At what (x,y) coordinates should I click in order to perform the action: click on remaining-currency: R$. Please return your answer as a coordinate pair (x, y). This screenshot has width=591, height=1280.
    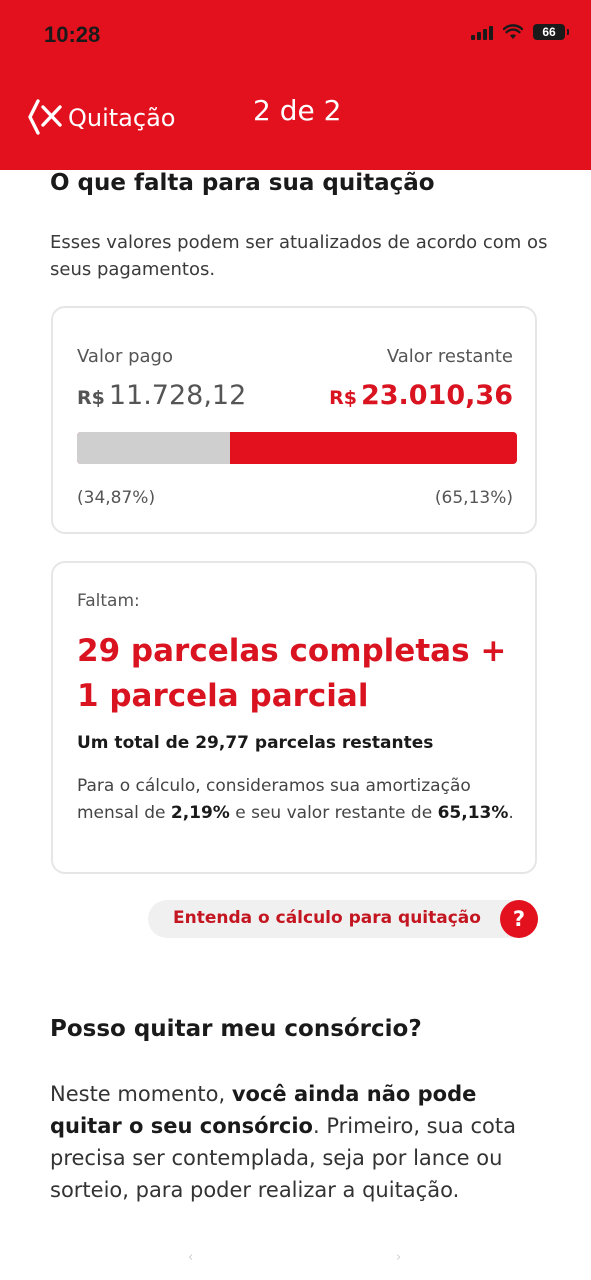
    Looking at the image, I should click on (343, 398).